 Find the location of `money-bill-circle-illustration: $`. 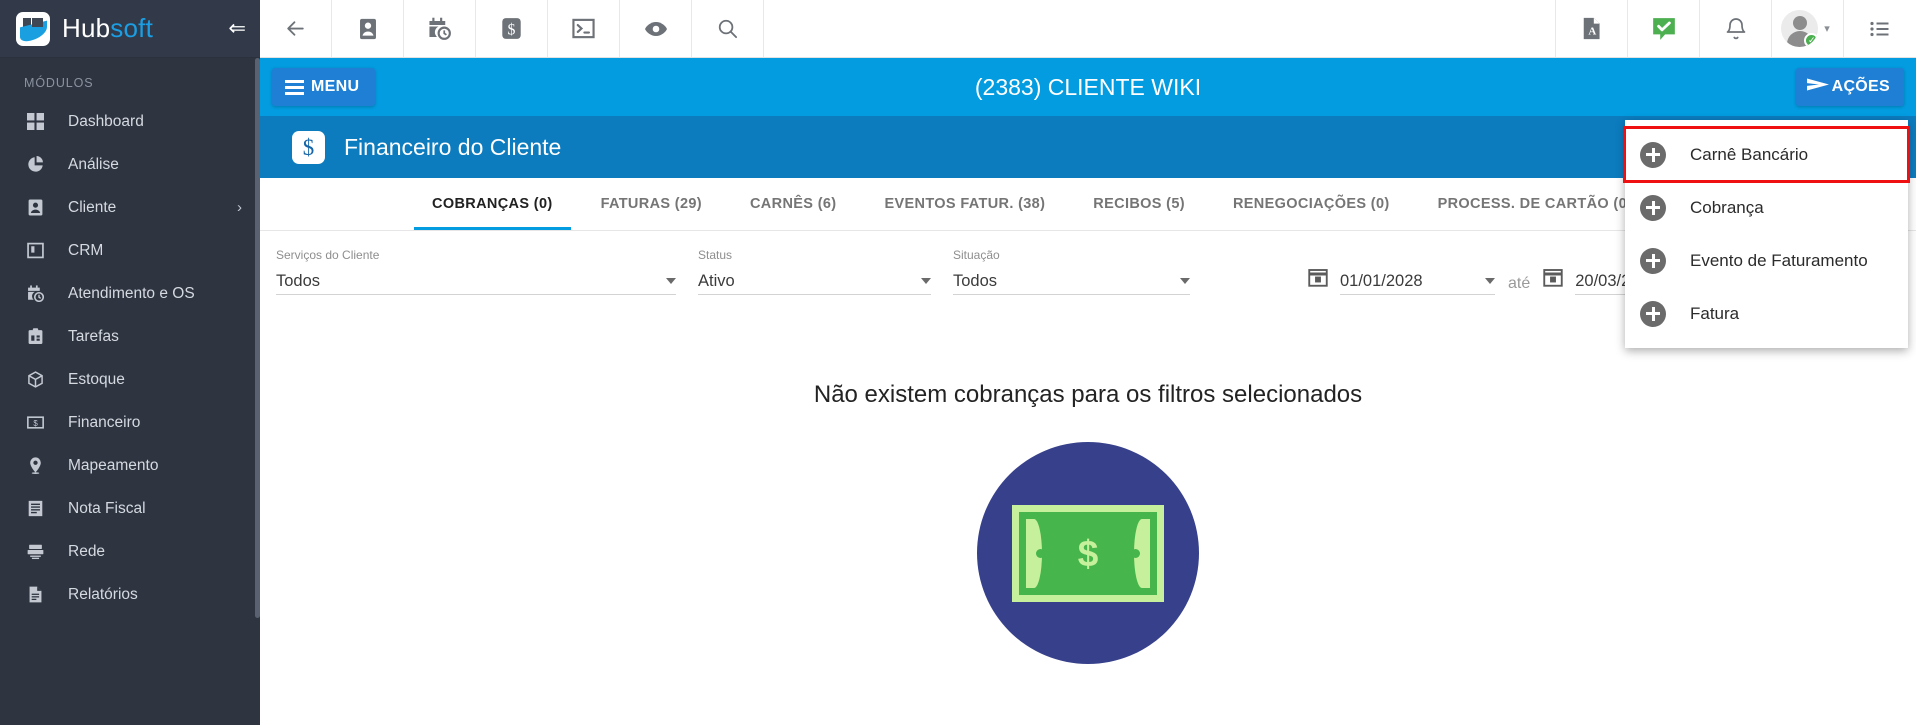

money-bill-circle-illustration: $ is located at coordinates (1088, 553).